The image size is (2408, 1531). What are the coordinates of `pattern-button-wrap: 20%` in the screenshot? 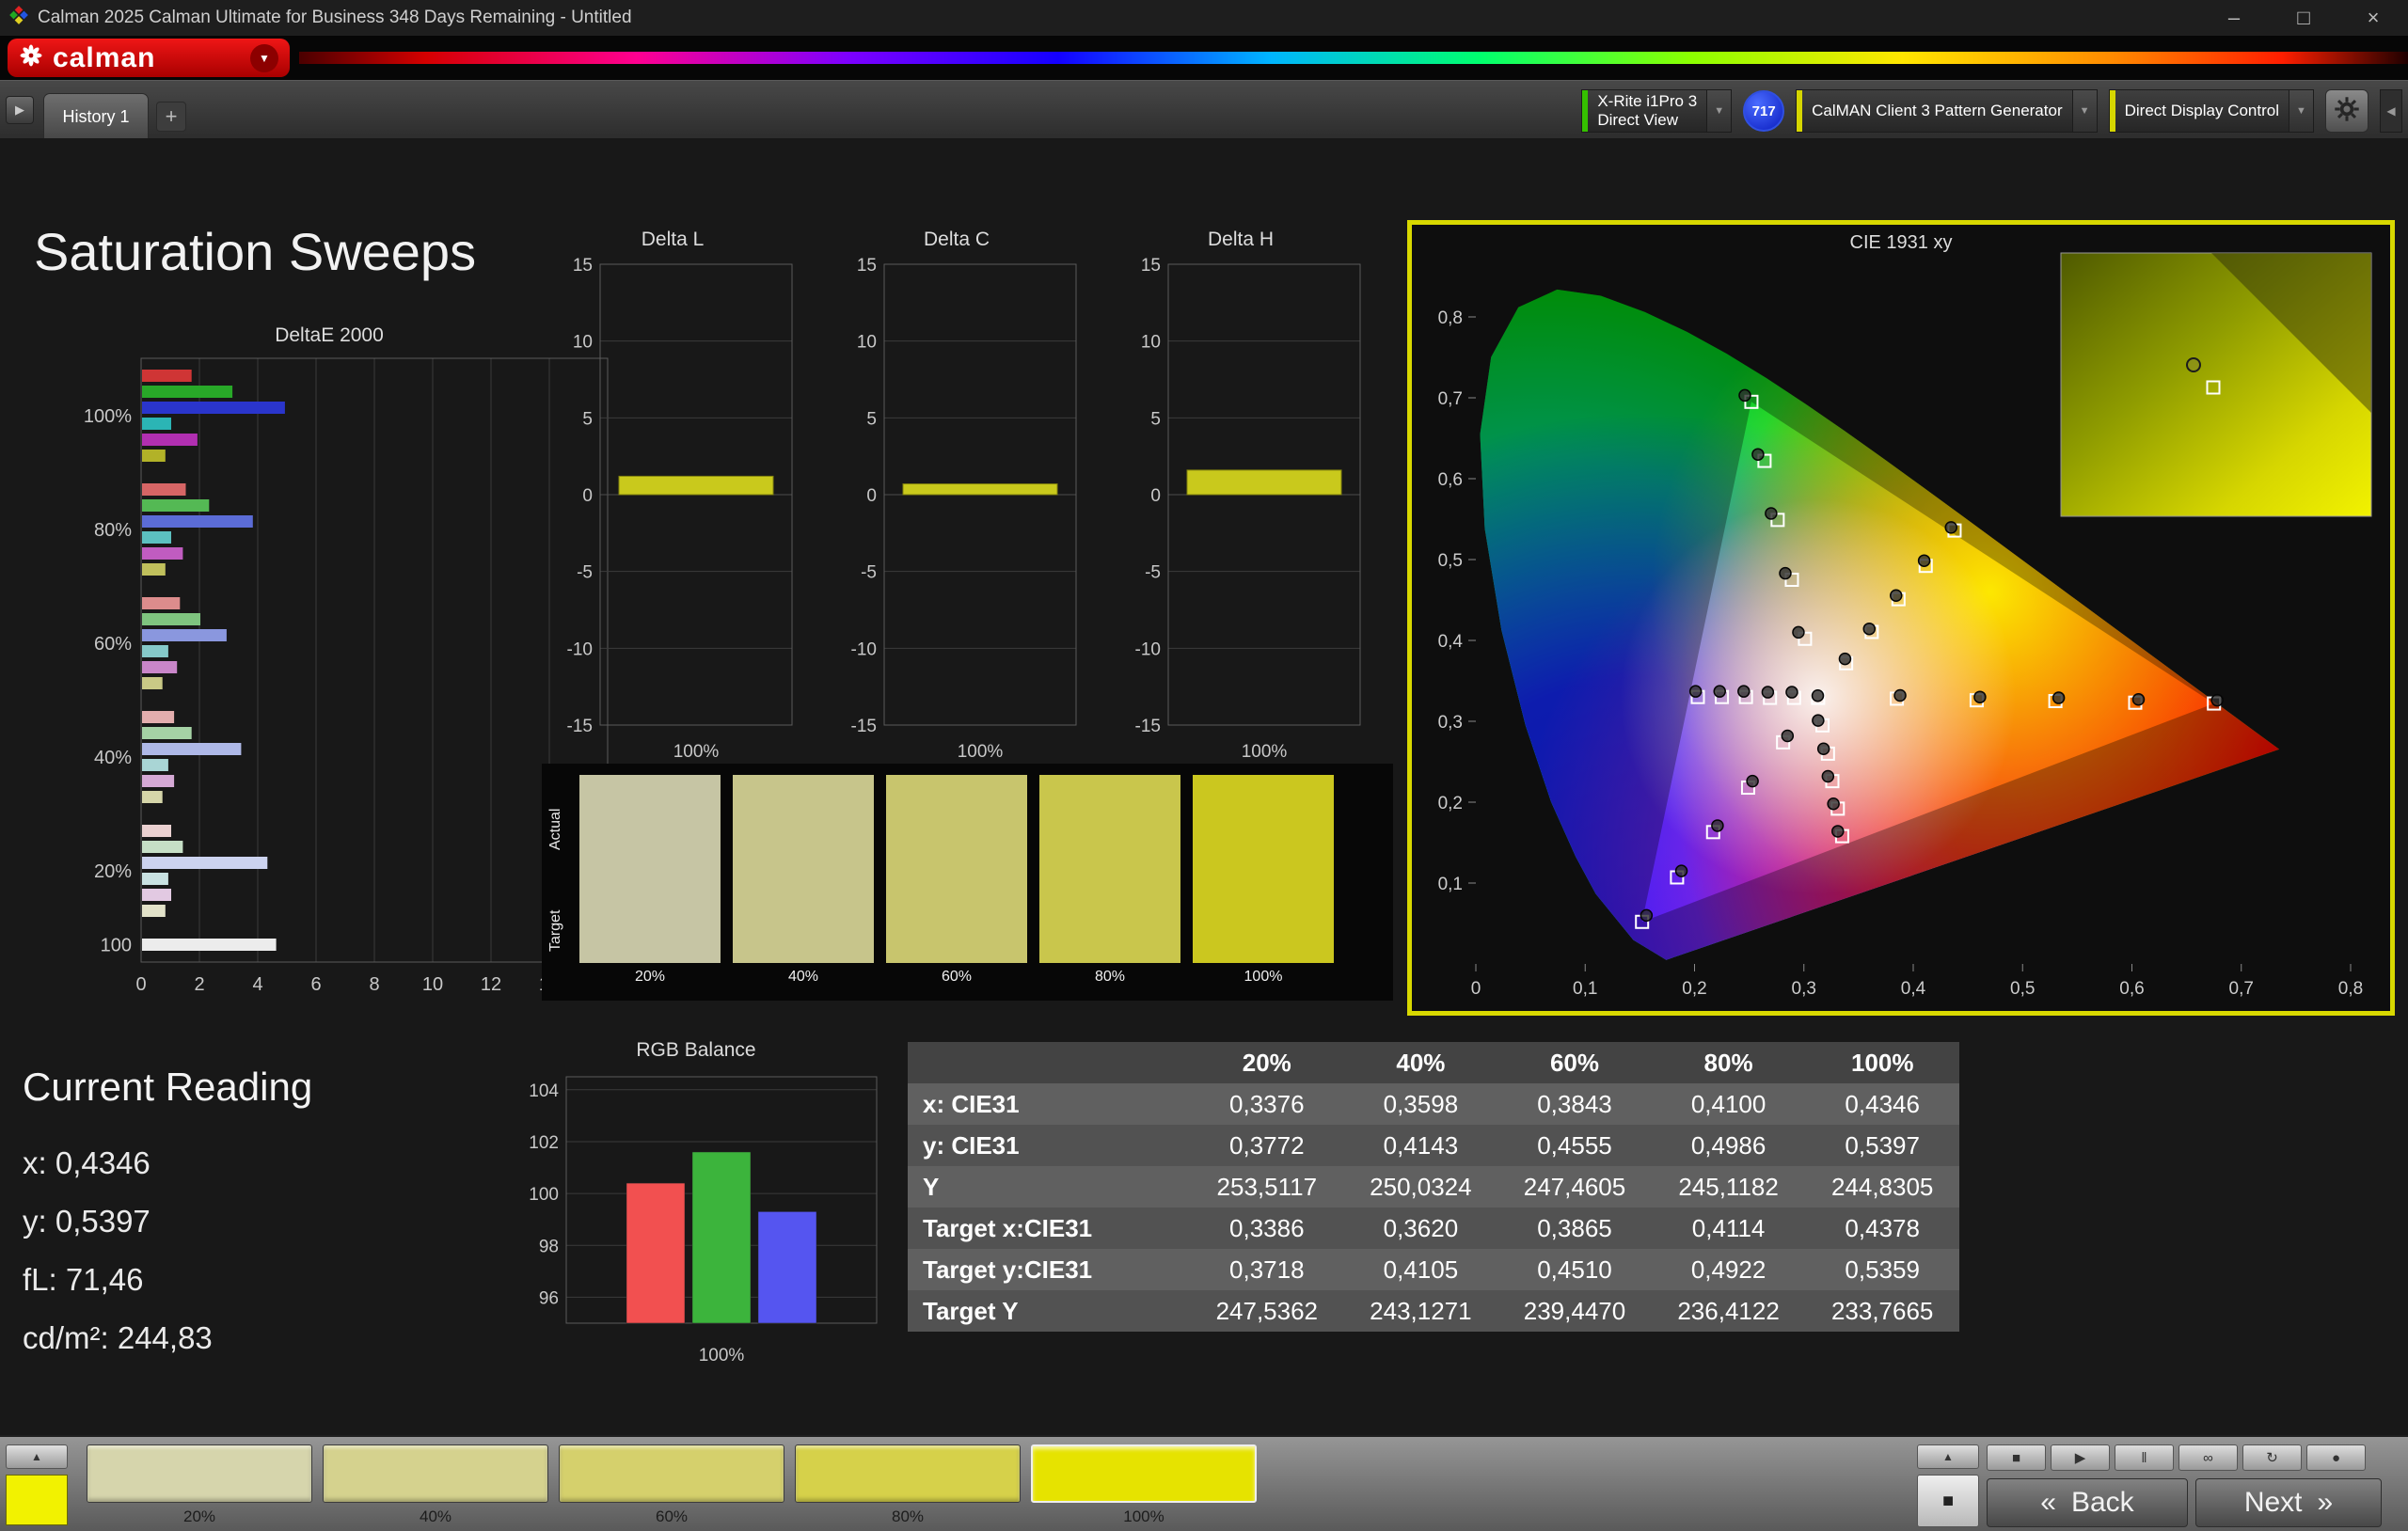 It's located at (200, 1485).